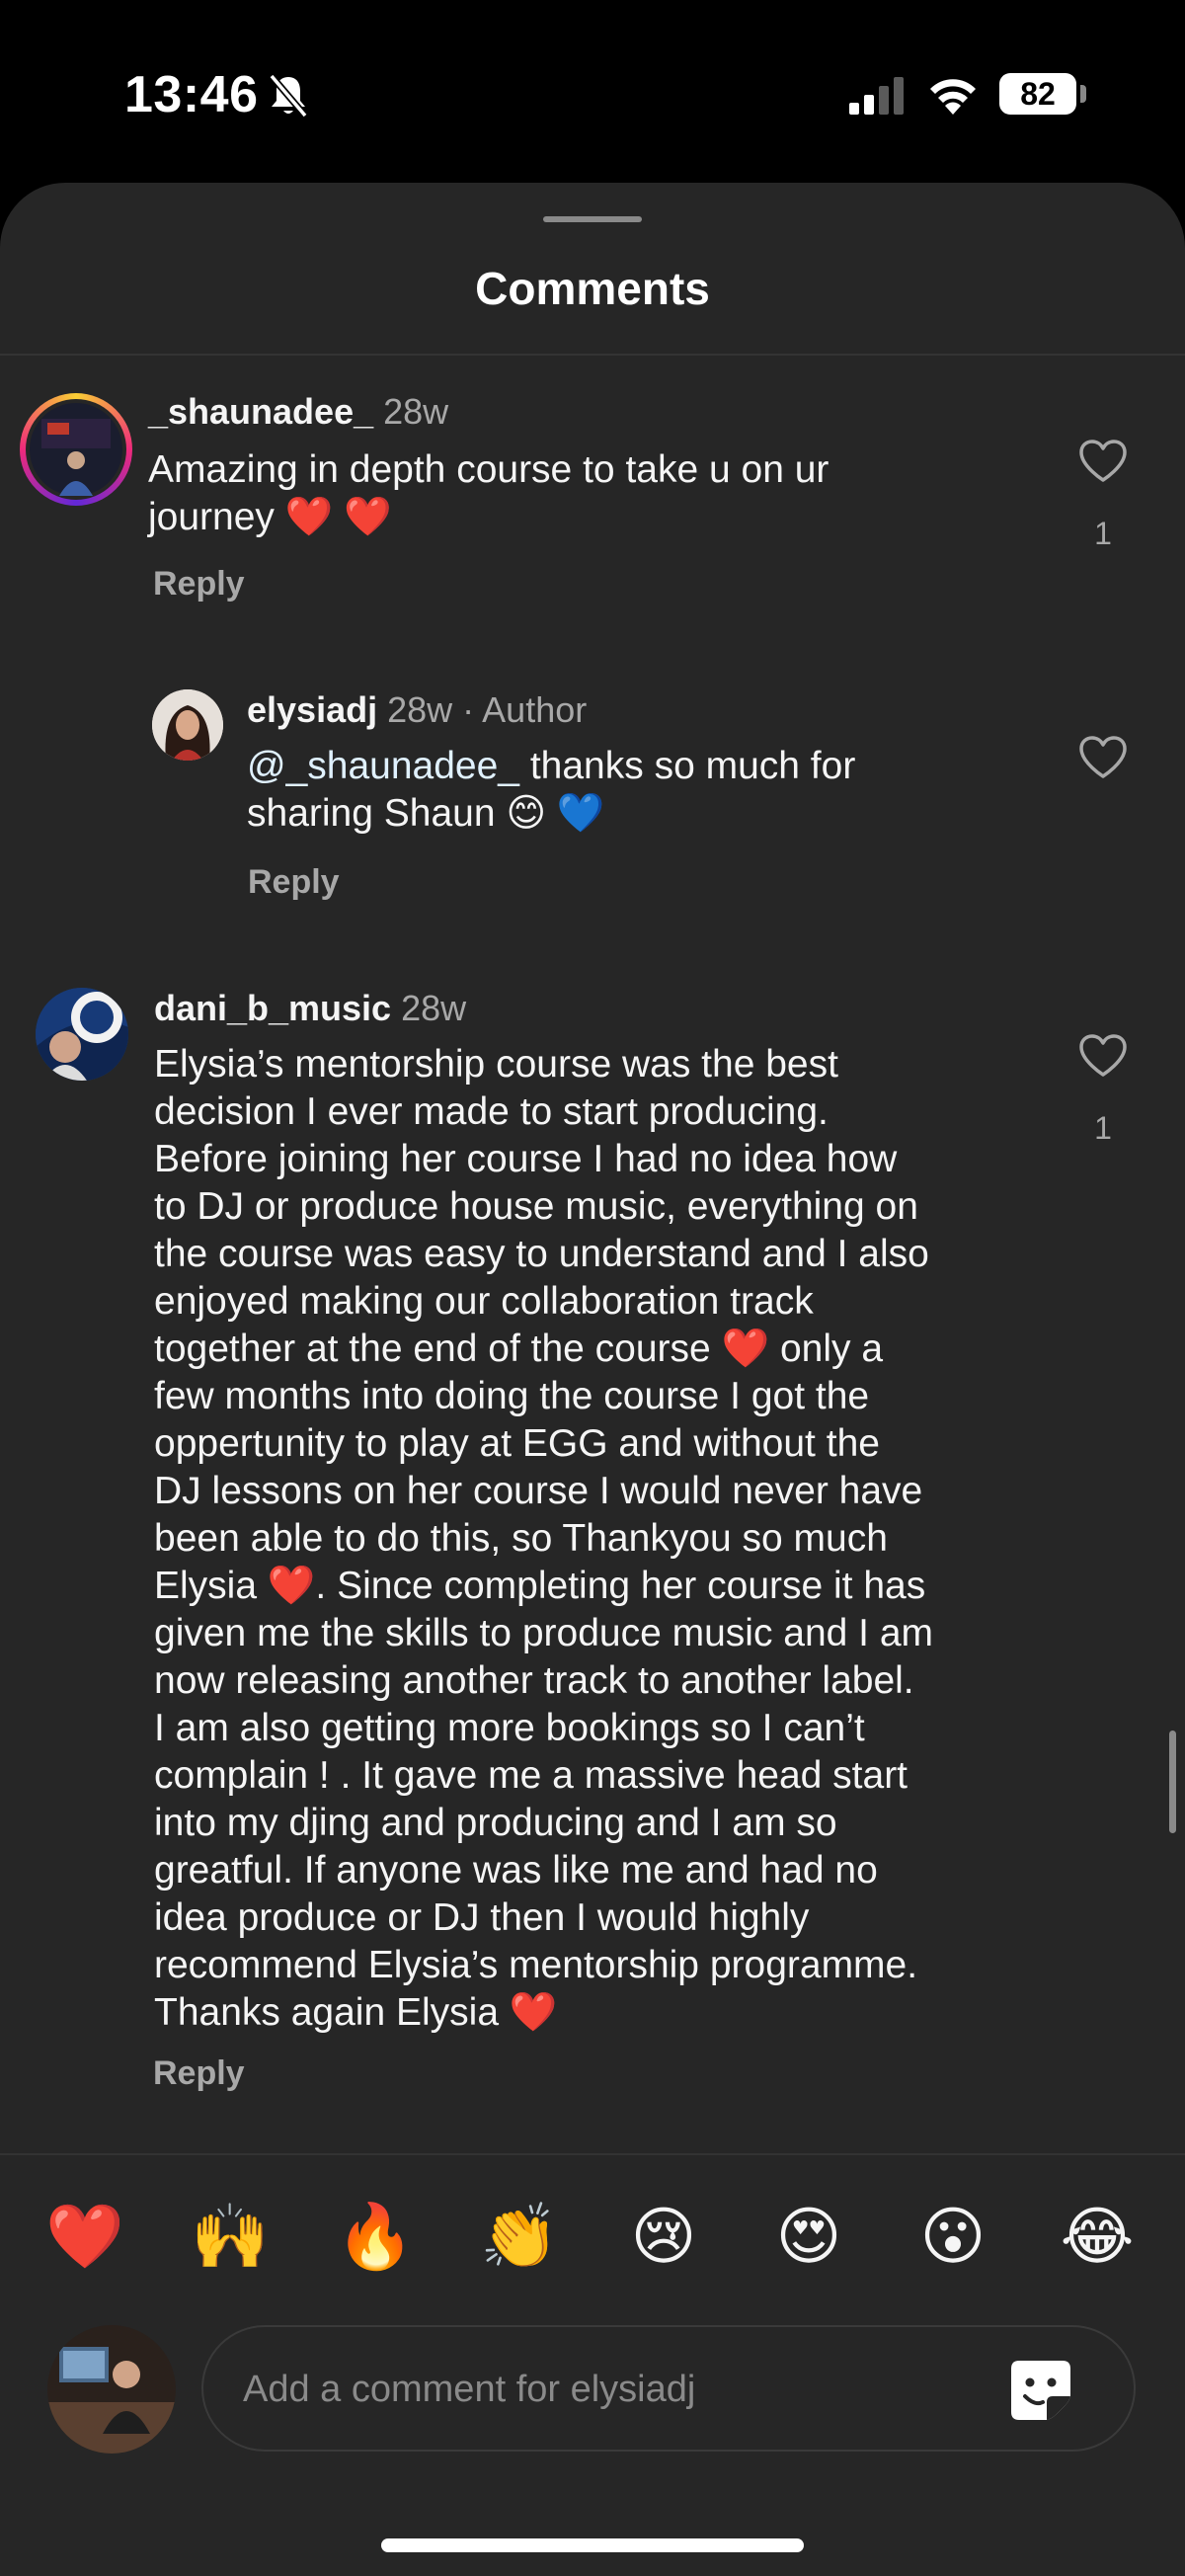 The height and width of the screenshot is (2576, 1185). What do you see at coordinates (592, 219) in the screenshot?
I see `sheet-grabber-handle` at bounding box center [592, 219].